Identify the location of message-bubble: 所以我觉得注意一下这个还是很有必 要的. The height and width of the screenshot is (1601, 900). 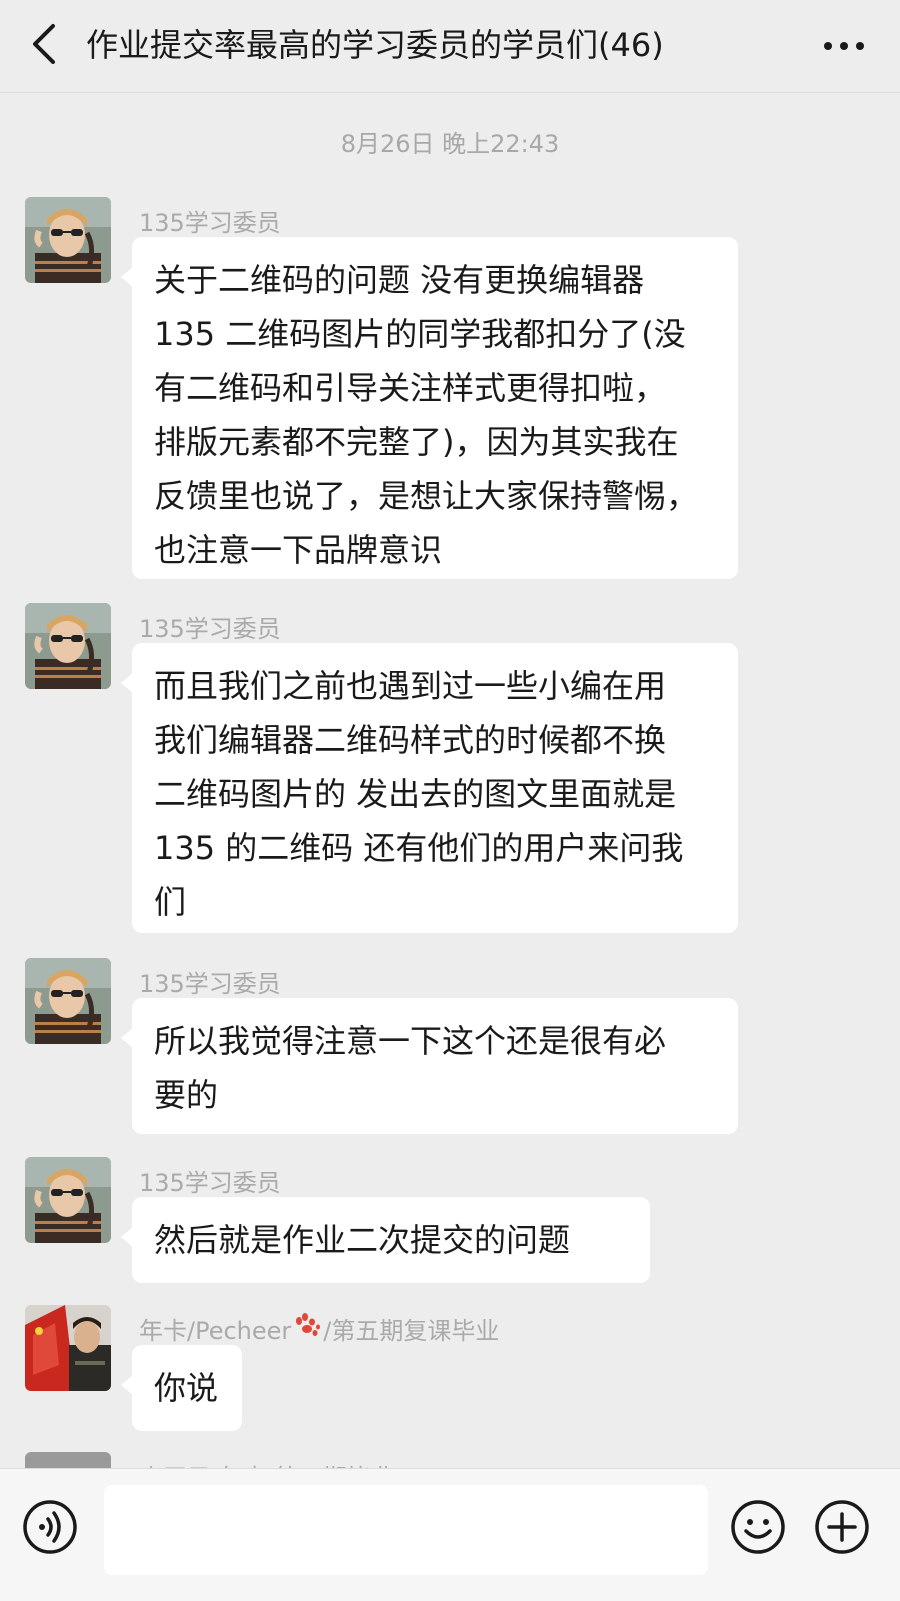
(429, 1066).